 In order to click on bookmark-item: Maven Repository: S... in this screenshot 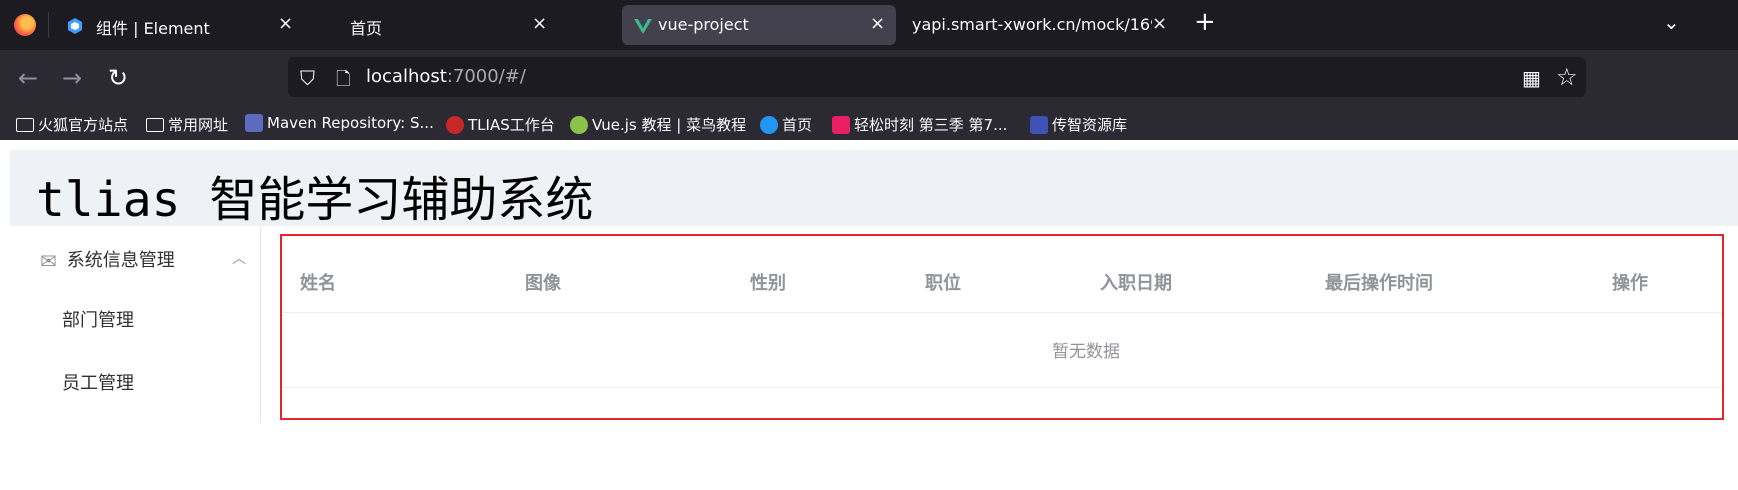, I will do `click(339, 123)`.